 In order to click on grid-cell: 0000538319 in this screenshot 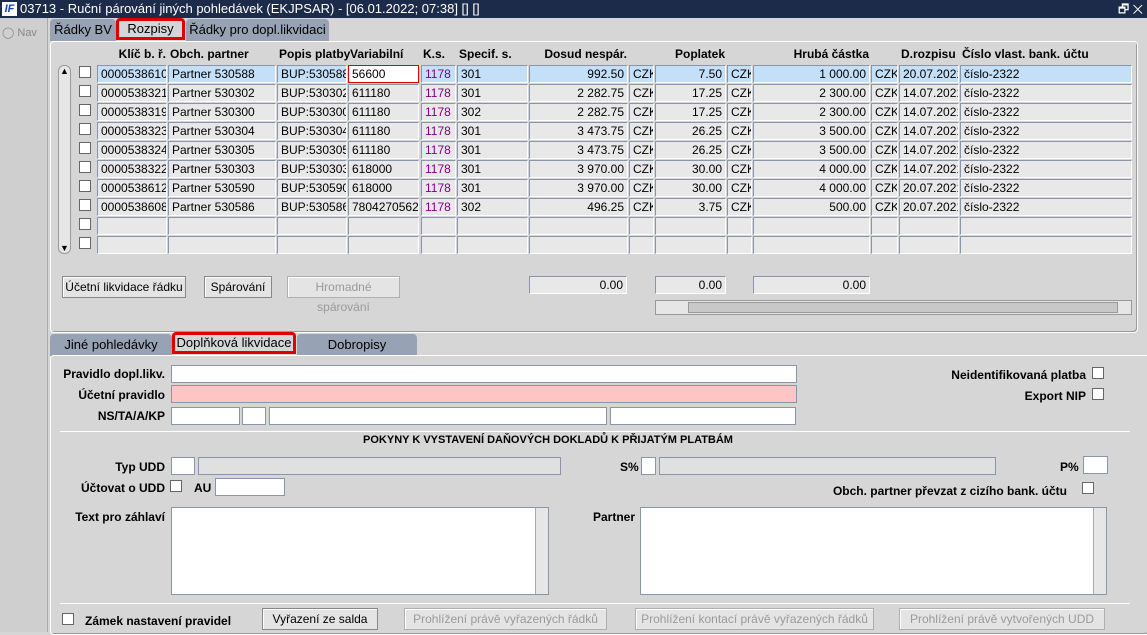, I will do `click(132, 112)`.